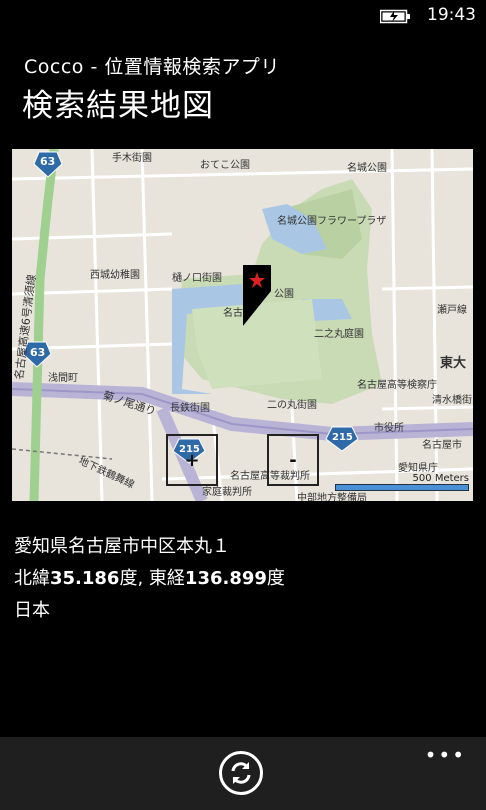 Image resolution: width=486 pixels, height=810 pixels. Describe the element at coordinates (243, 17) in the screenshot. I see `status-bar: 19:43` at that location.